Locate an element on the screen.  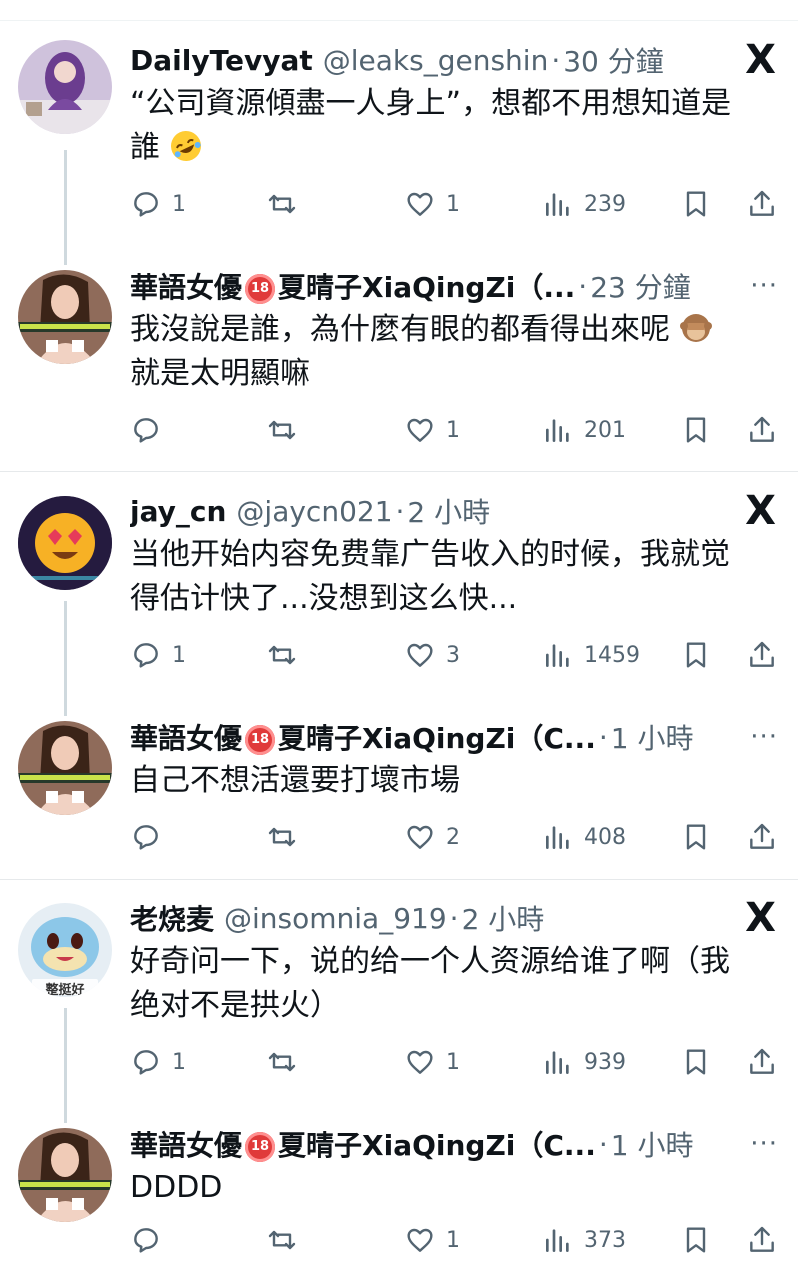
views-count: 408 is located at coordinates (605, 837).